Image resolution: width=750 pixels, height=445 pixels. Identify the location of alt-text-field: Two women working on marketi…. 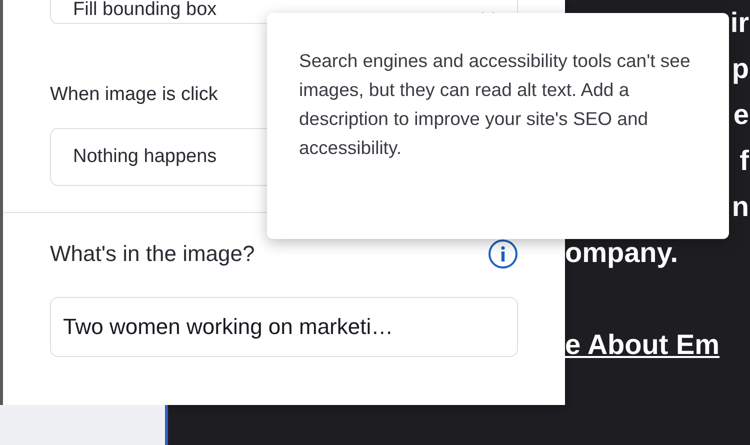
(284, 327).